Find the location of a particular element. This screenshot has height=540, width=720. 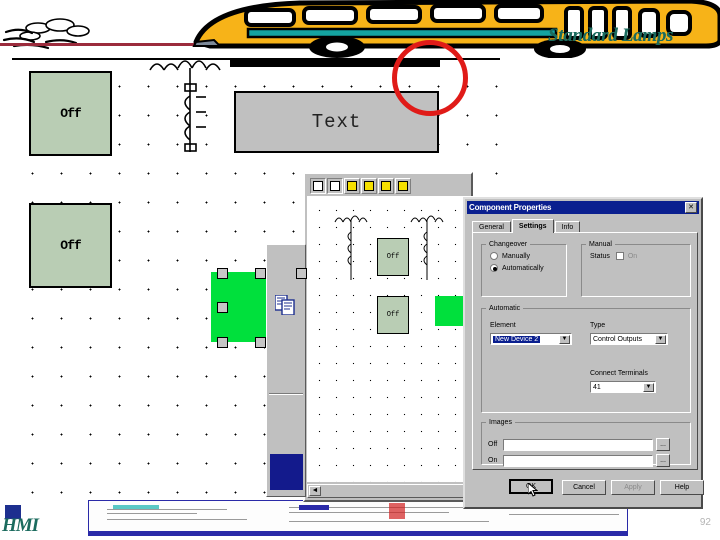

mini-lamp-1: Off is located at coordinates (393, 257).